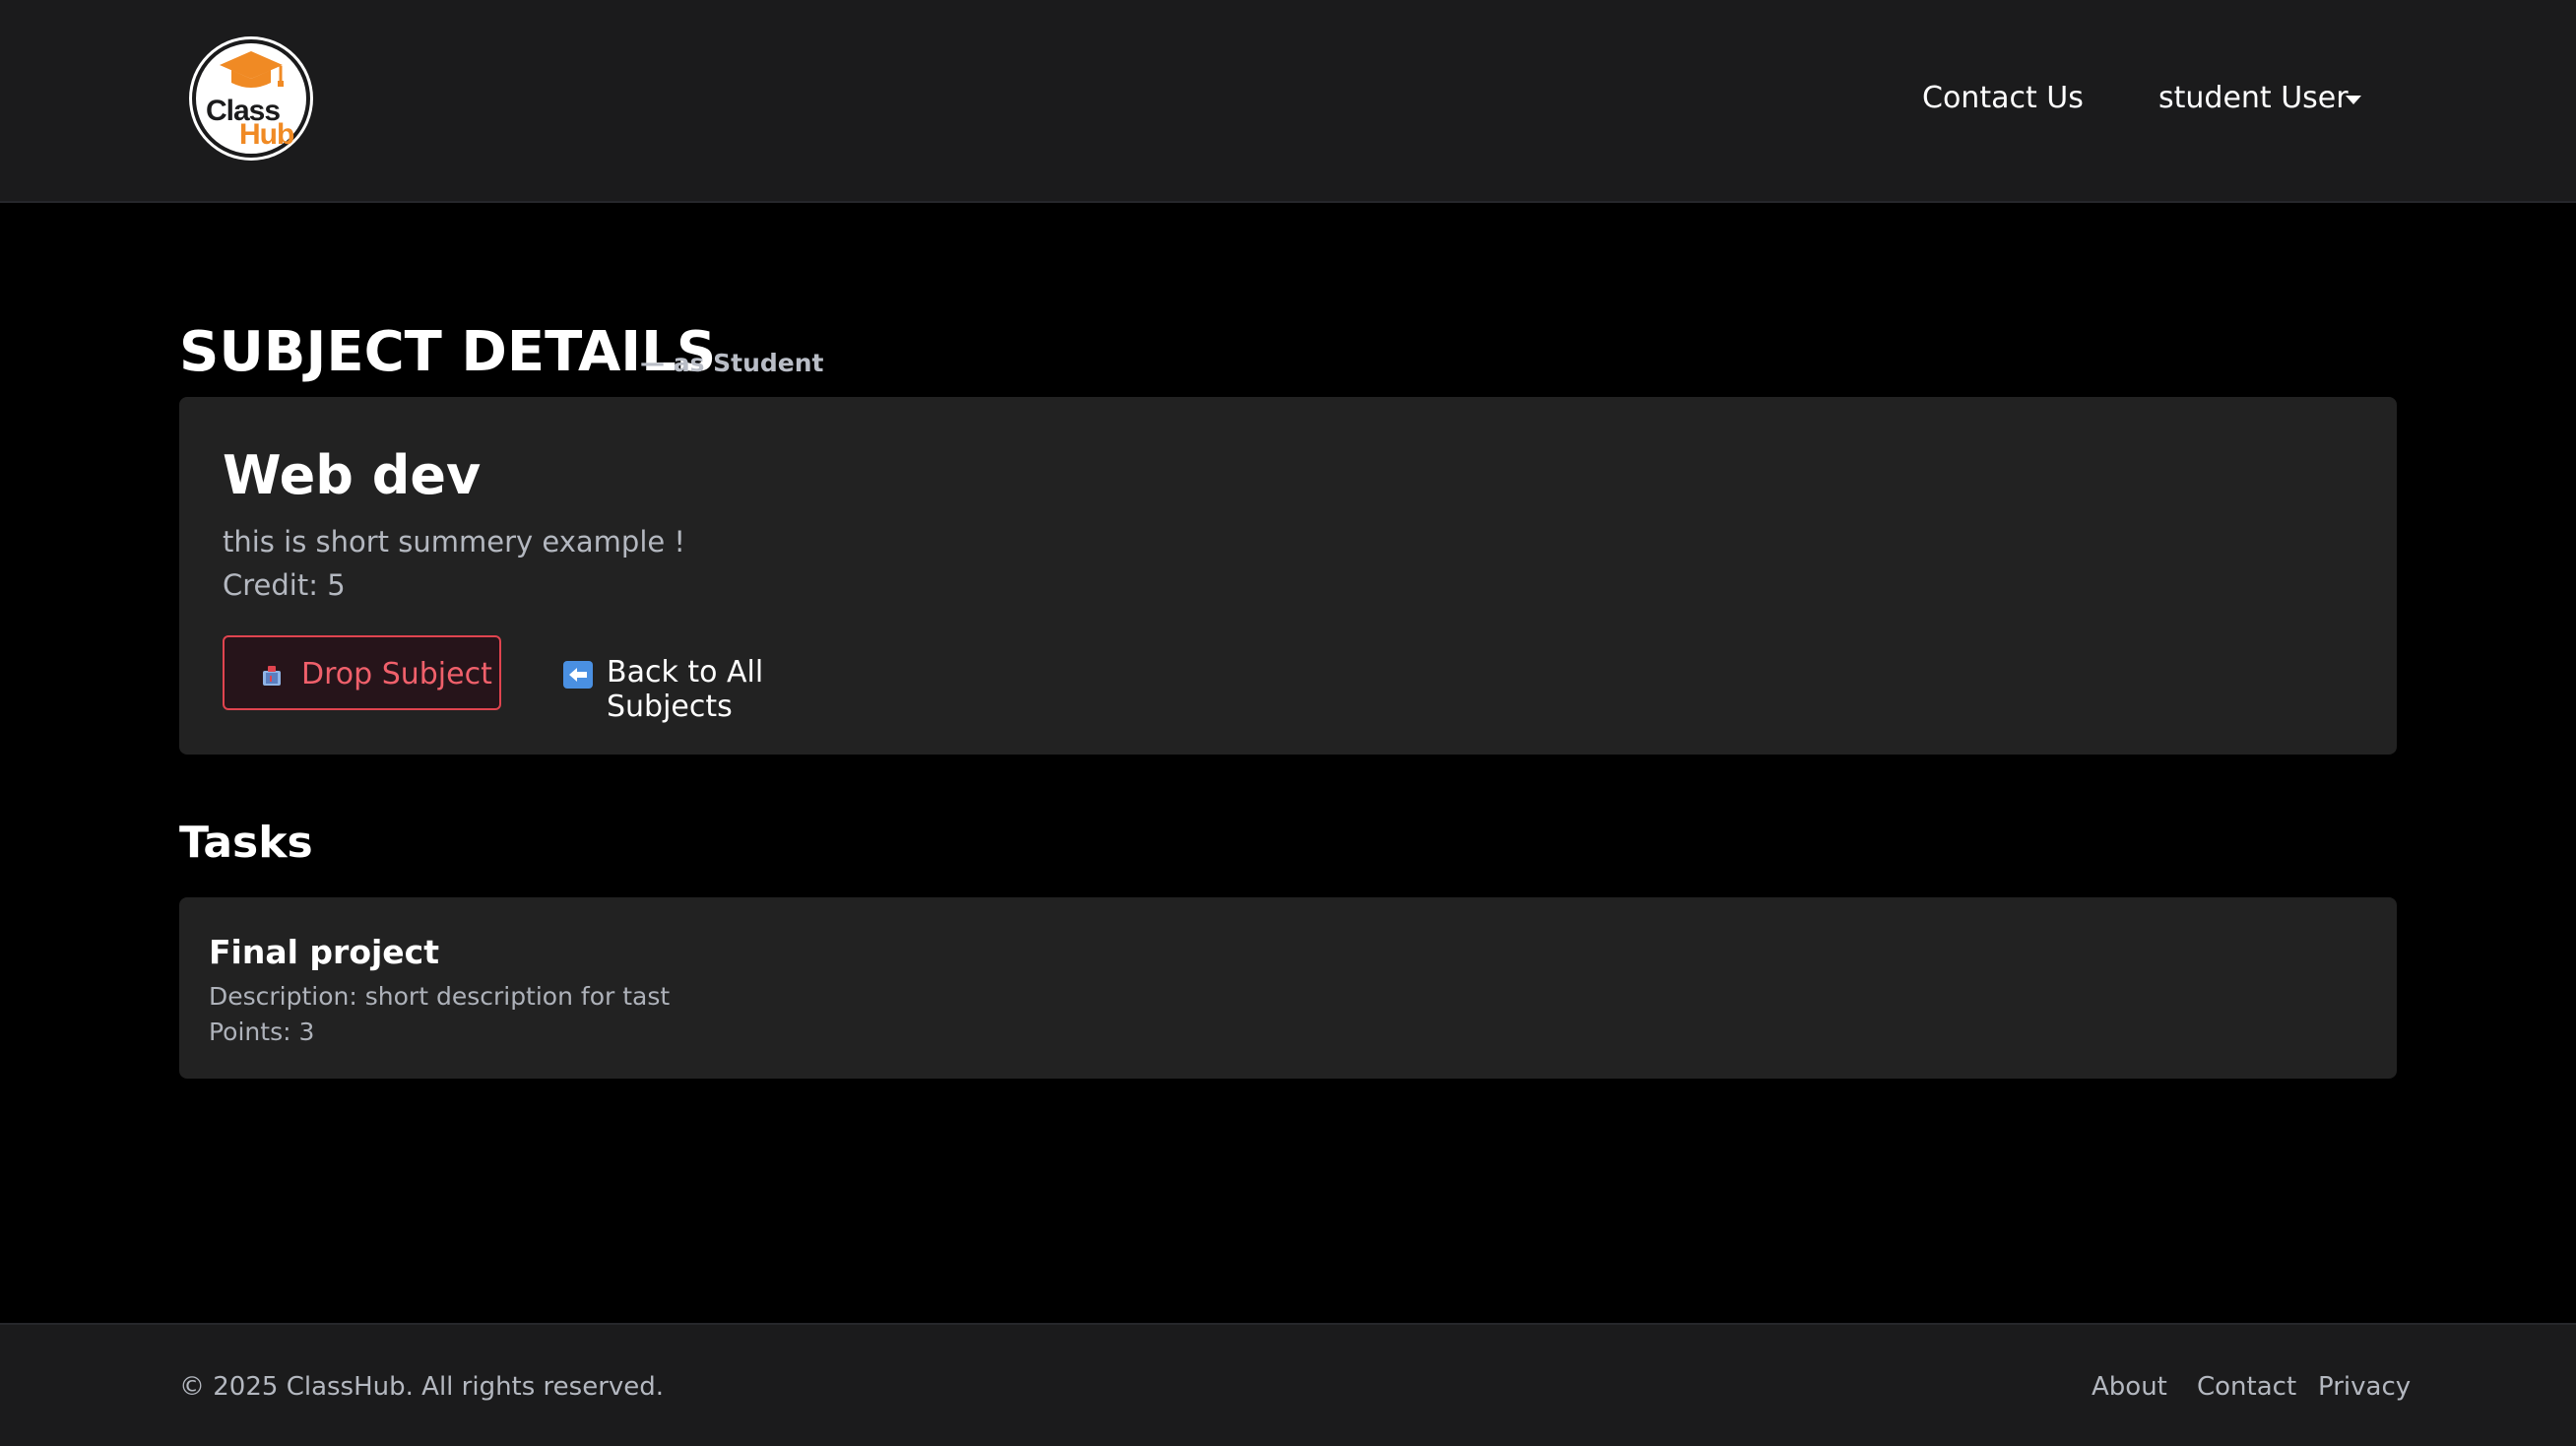 The image size is (2576, 1446). I want to click on trash-bin-icon, so click(272, 676).